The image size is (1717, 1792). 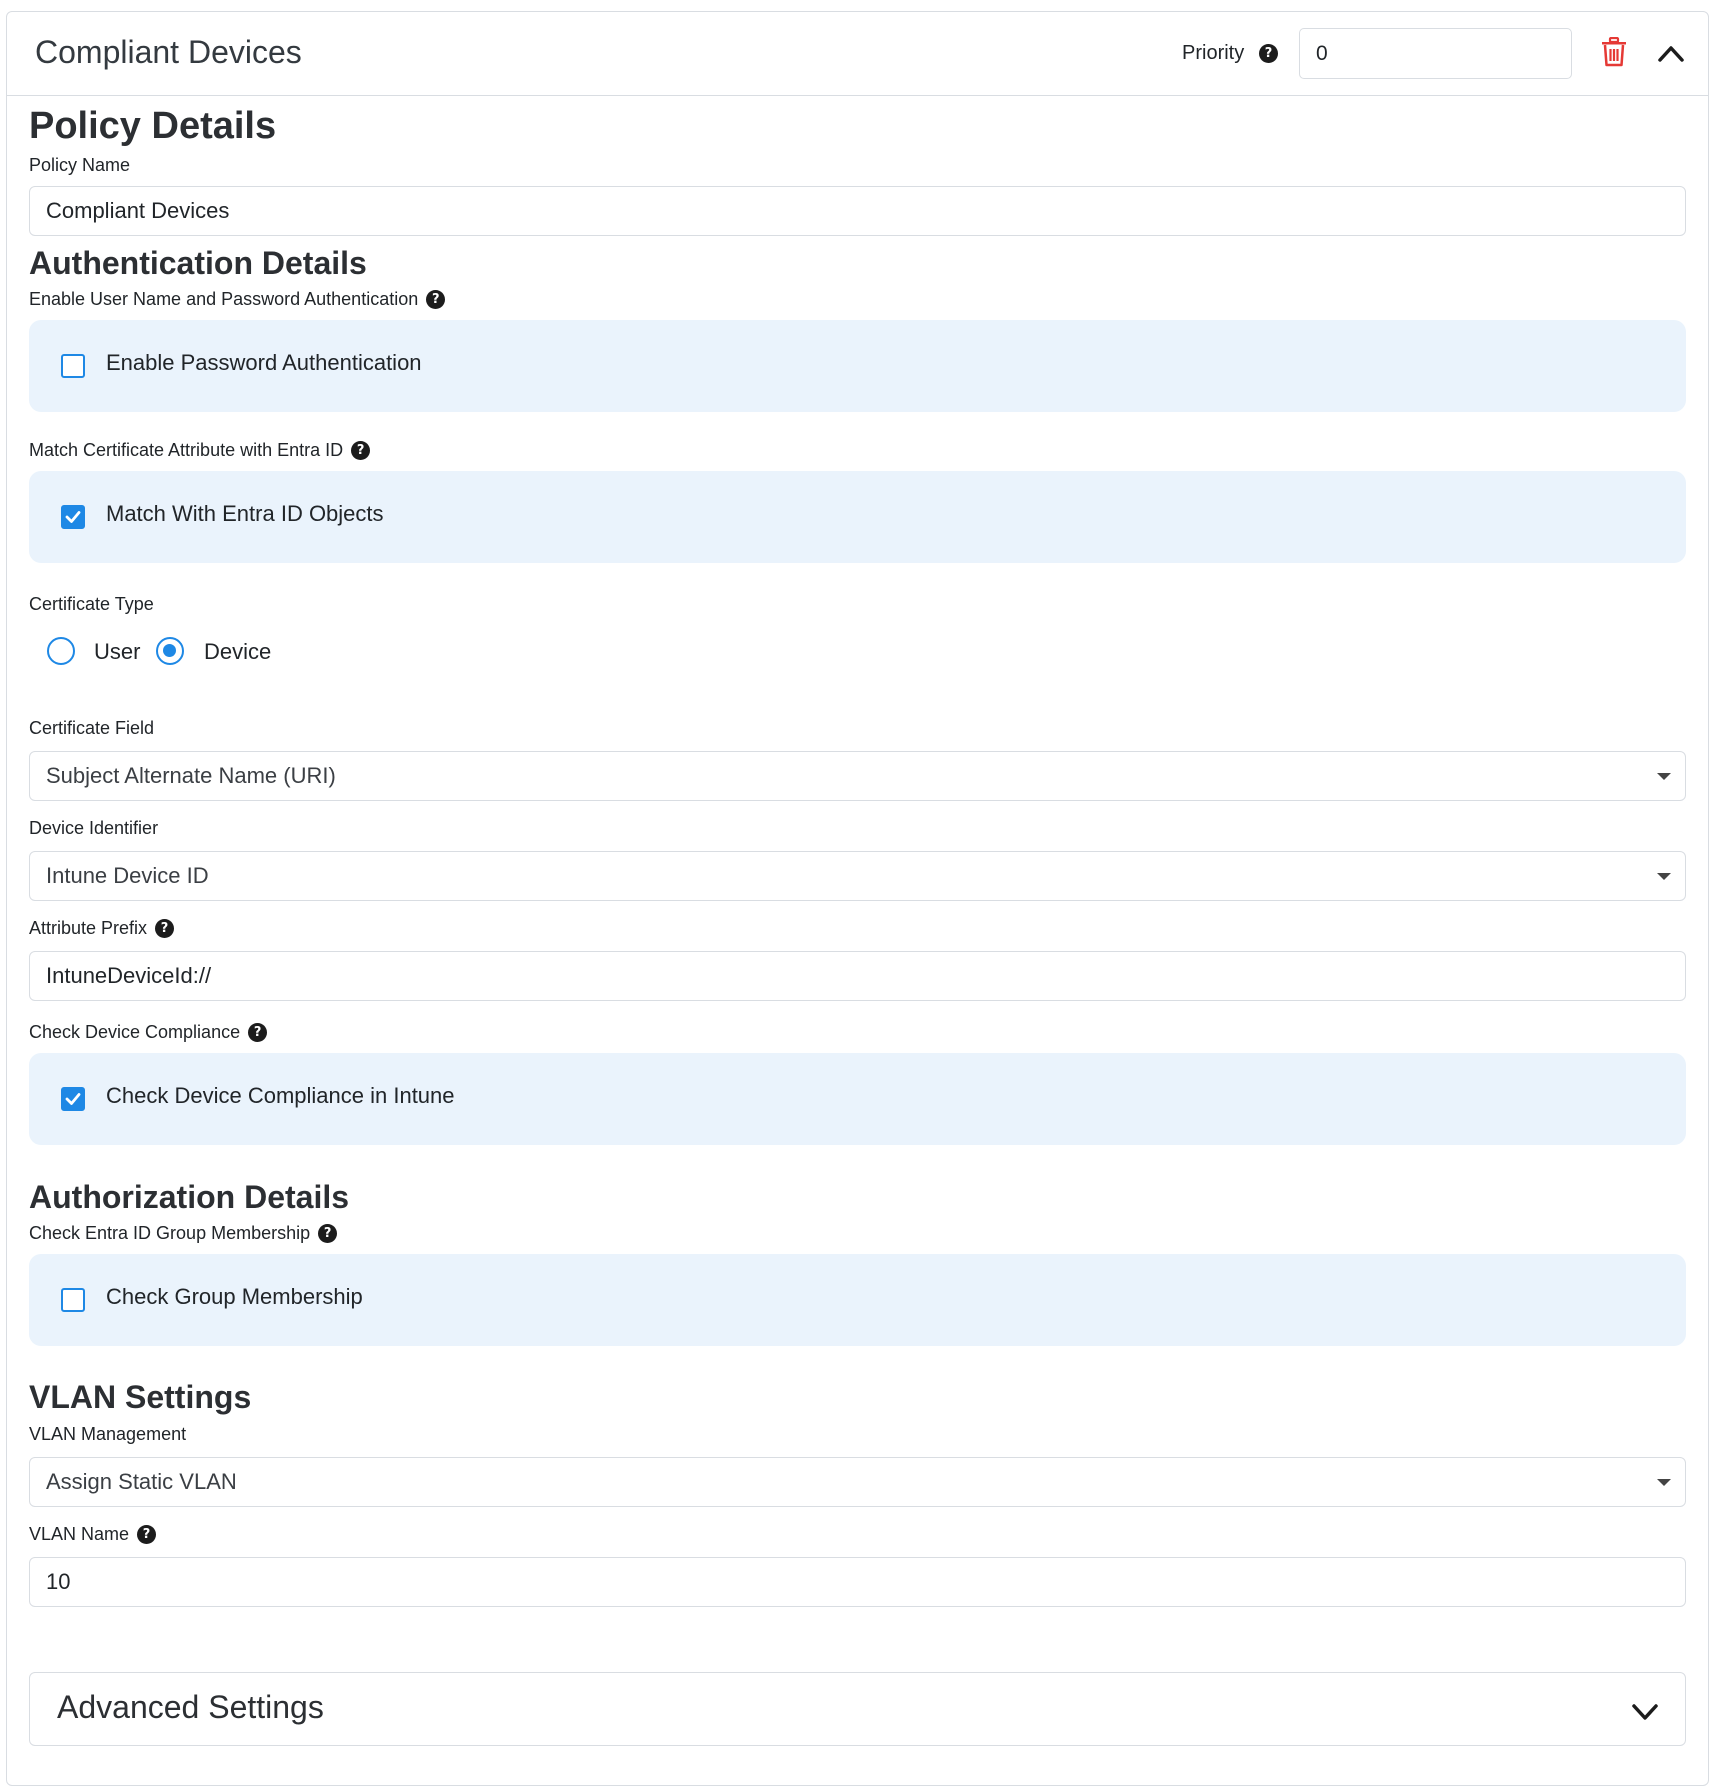 What do you see at coordinates (280, 1096) in the screenshot?
I see `device-compliance-checkbox-label: Check Device Compliance in Intune` at bounding box center [280, 1096].